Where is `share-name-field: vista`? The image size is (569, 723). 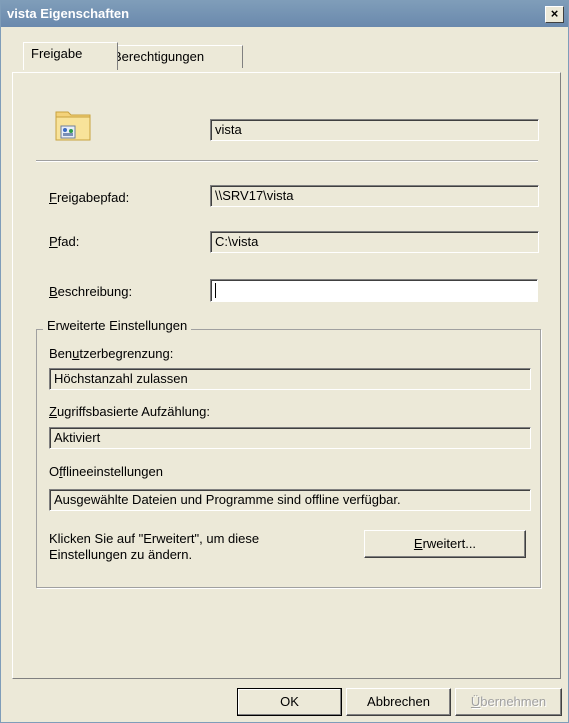
share-name-field: vista is located at coordinates (374, 130).